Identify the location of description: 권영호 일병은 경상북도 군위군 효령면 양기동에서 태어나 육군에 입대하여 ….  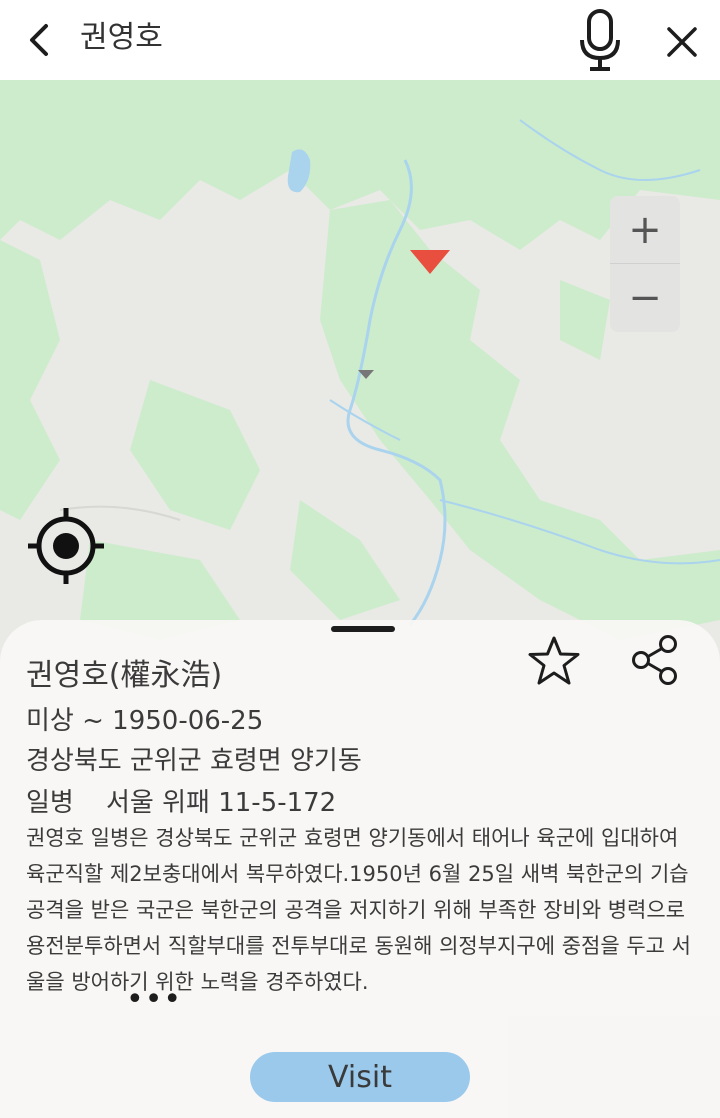
(358, 910).